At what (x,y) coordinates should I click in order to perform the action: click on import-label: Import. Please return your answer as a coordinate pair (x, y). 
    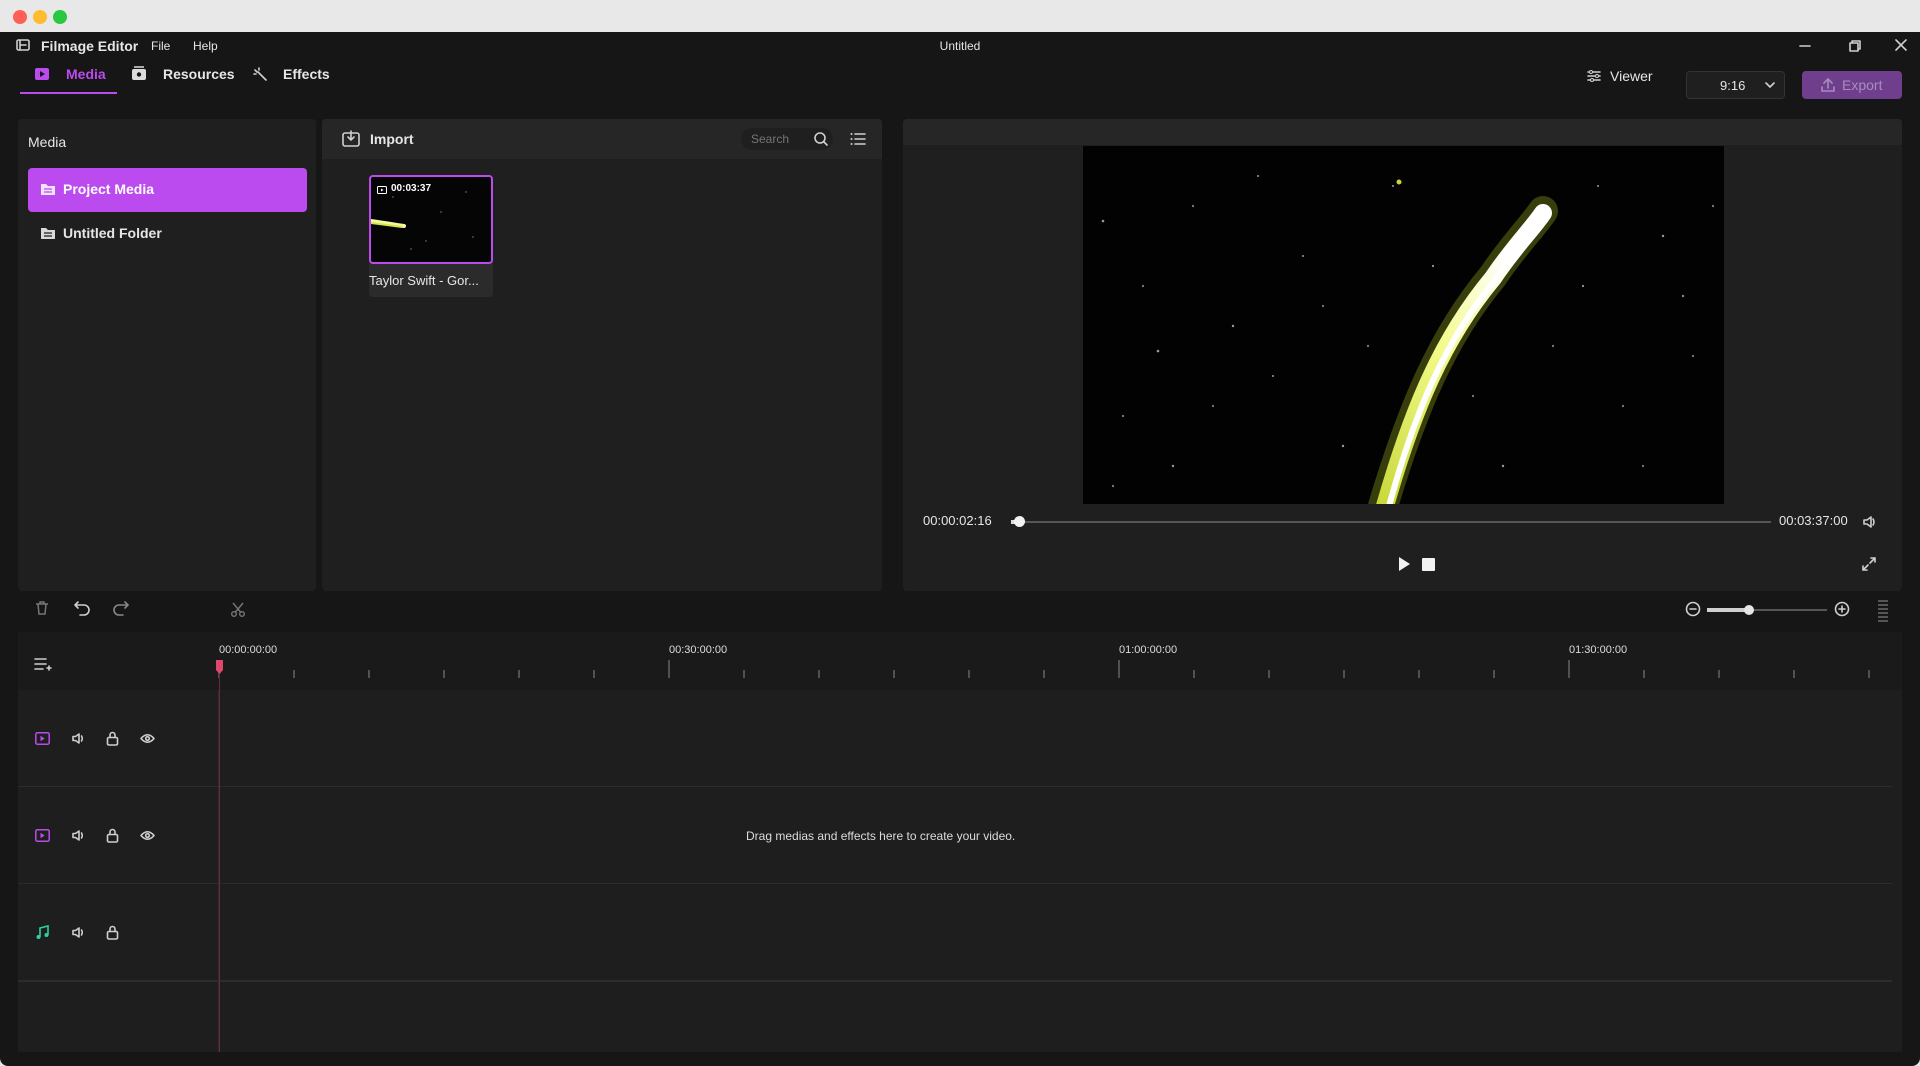
    Looking at the image, I should click on (392, 139).